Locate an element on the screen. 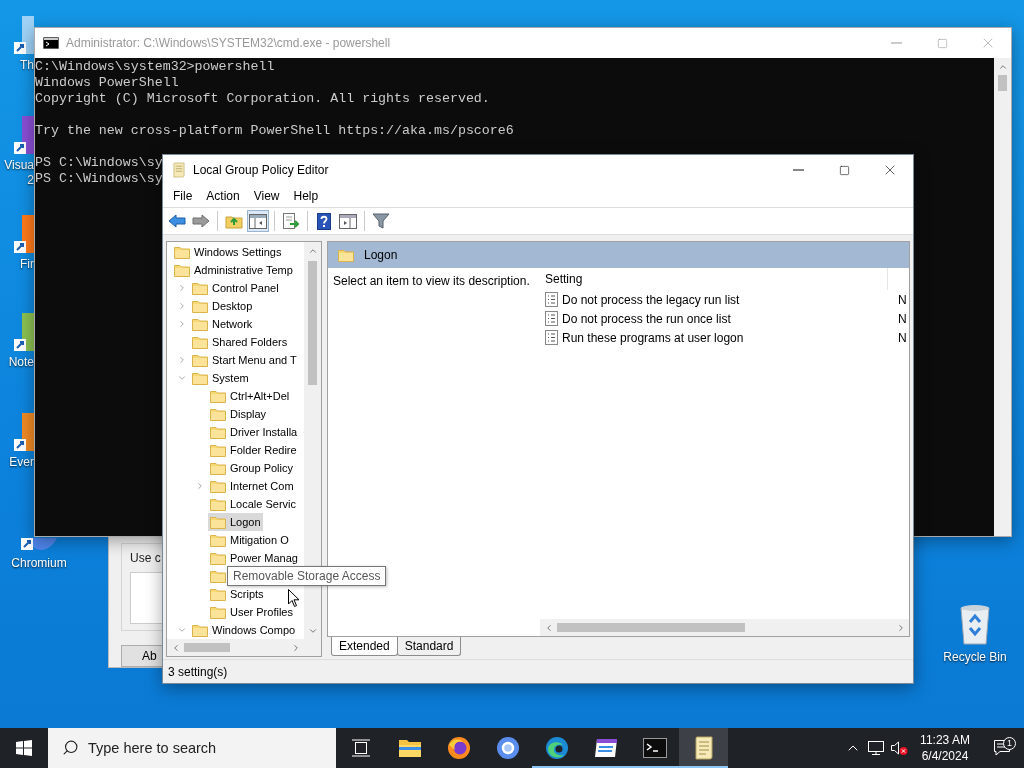  view-tab: Extended is located at coordinates (364, 646).